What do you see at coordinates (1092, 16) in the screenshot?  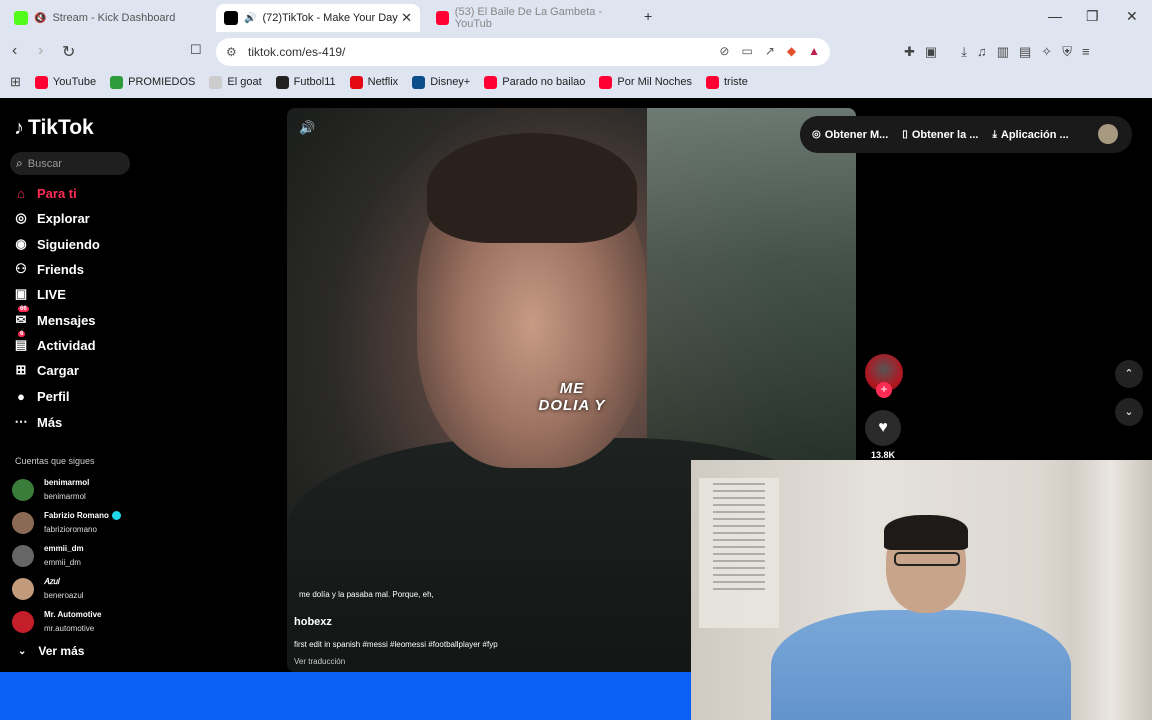 I see `restore-icon: ❐` at bounding box center [1092, 16].